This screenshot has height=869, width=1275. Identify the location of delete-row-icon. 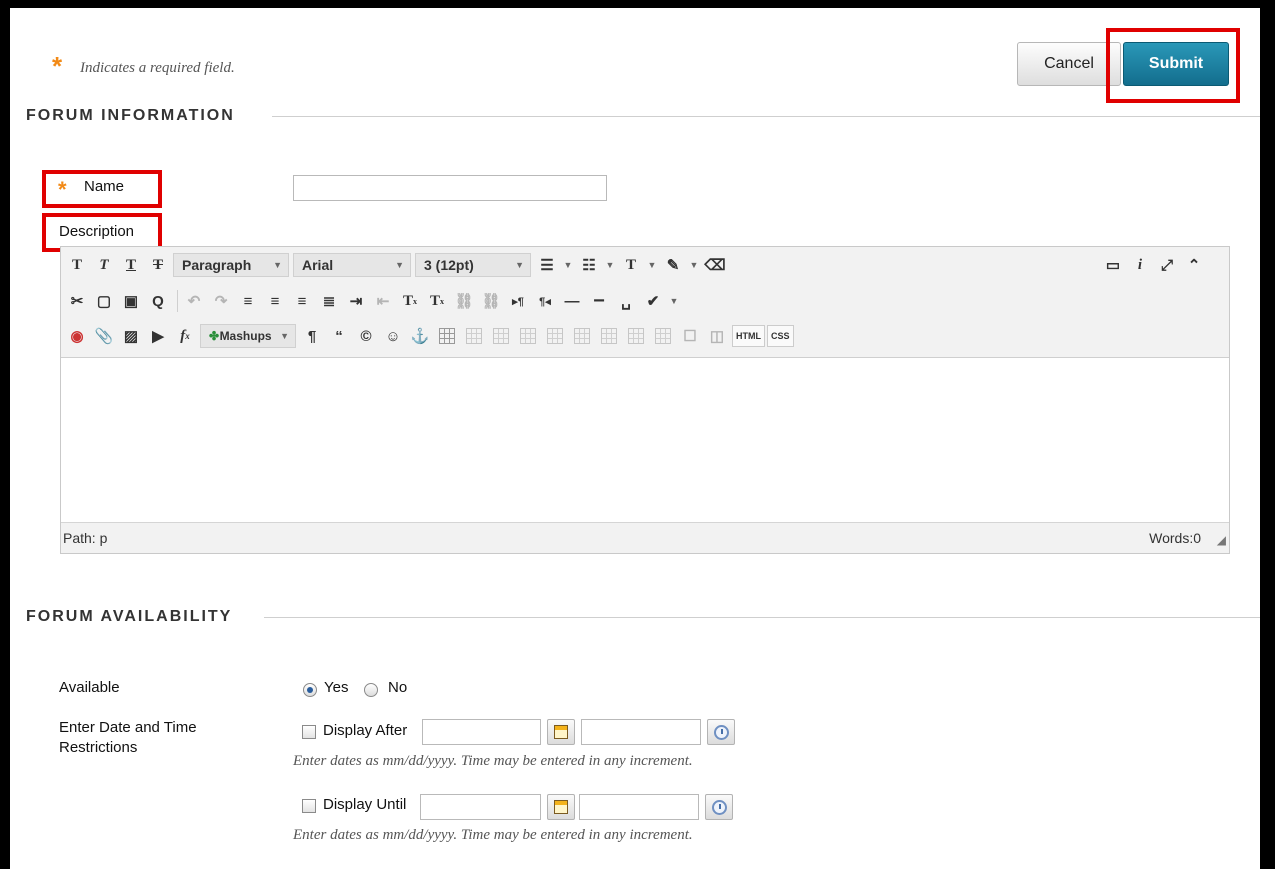
(582, 336).